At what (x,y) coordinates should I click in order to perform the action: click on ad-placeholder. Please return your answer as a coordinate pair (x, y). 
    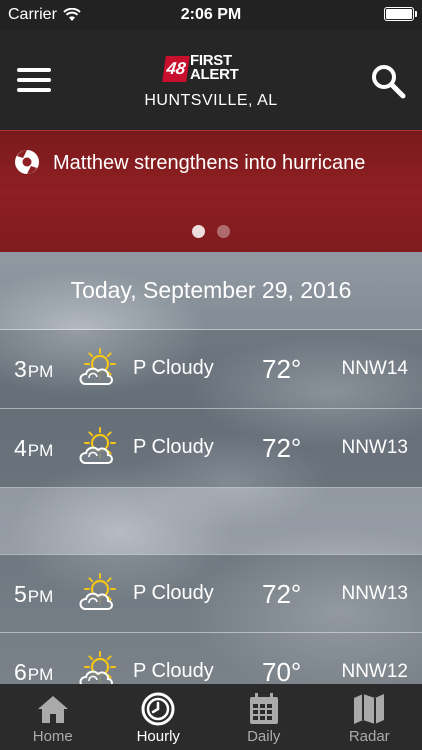
    Looking at the image, I should click on (211, 521).